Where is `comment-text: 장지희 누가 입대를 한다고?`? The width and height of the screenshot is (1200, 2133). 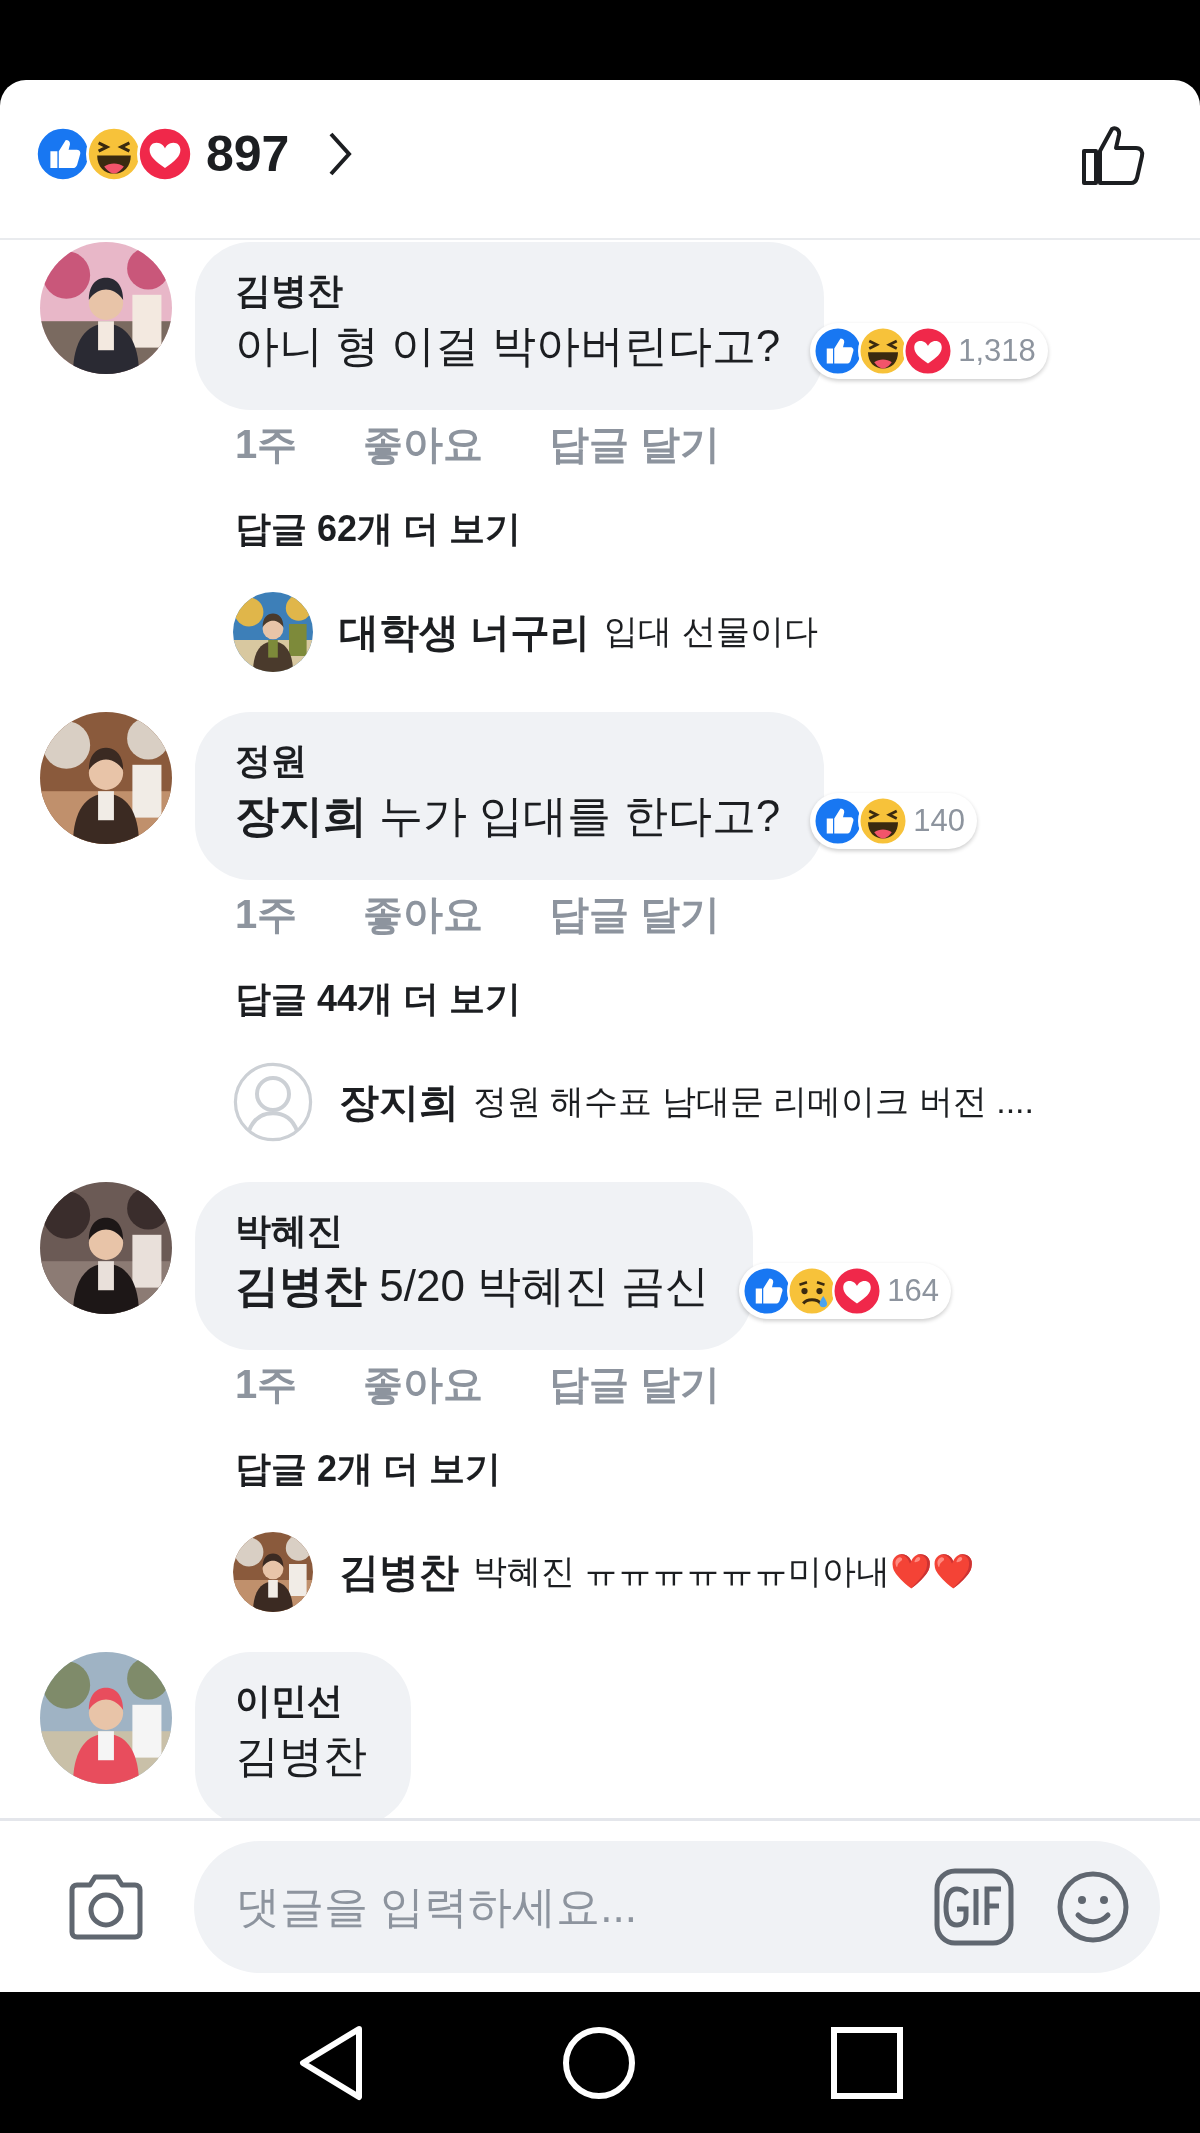 comment-text: 장지희 누가 입대를 한다고? is located at coordinates (508, 816).